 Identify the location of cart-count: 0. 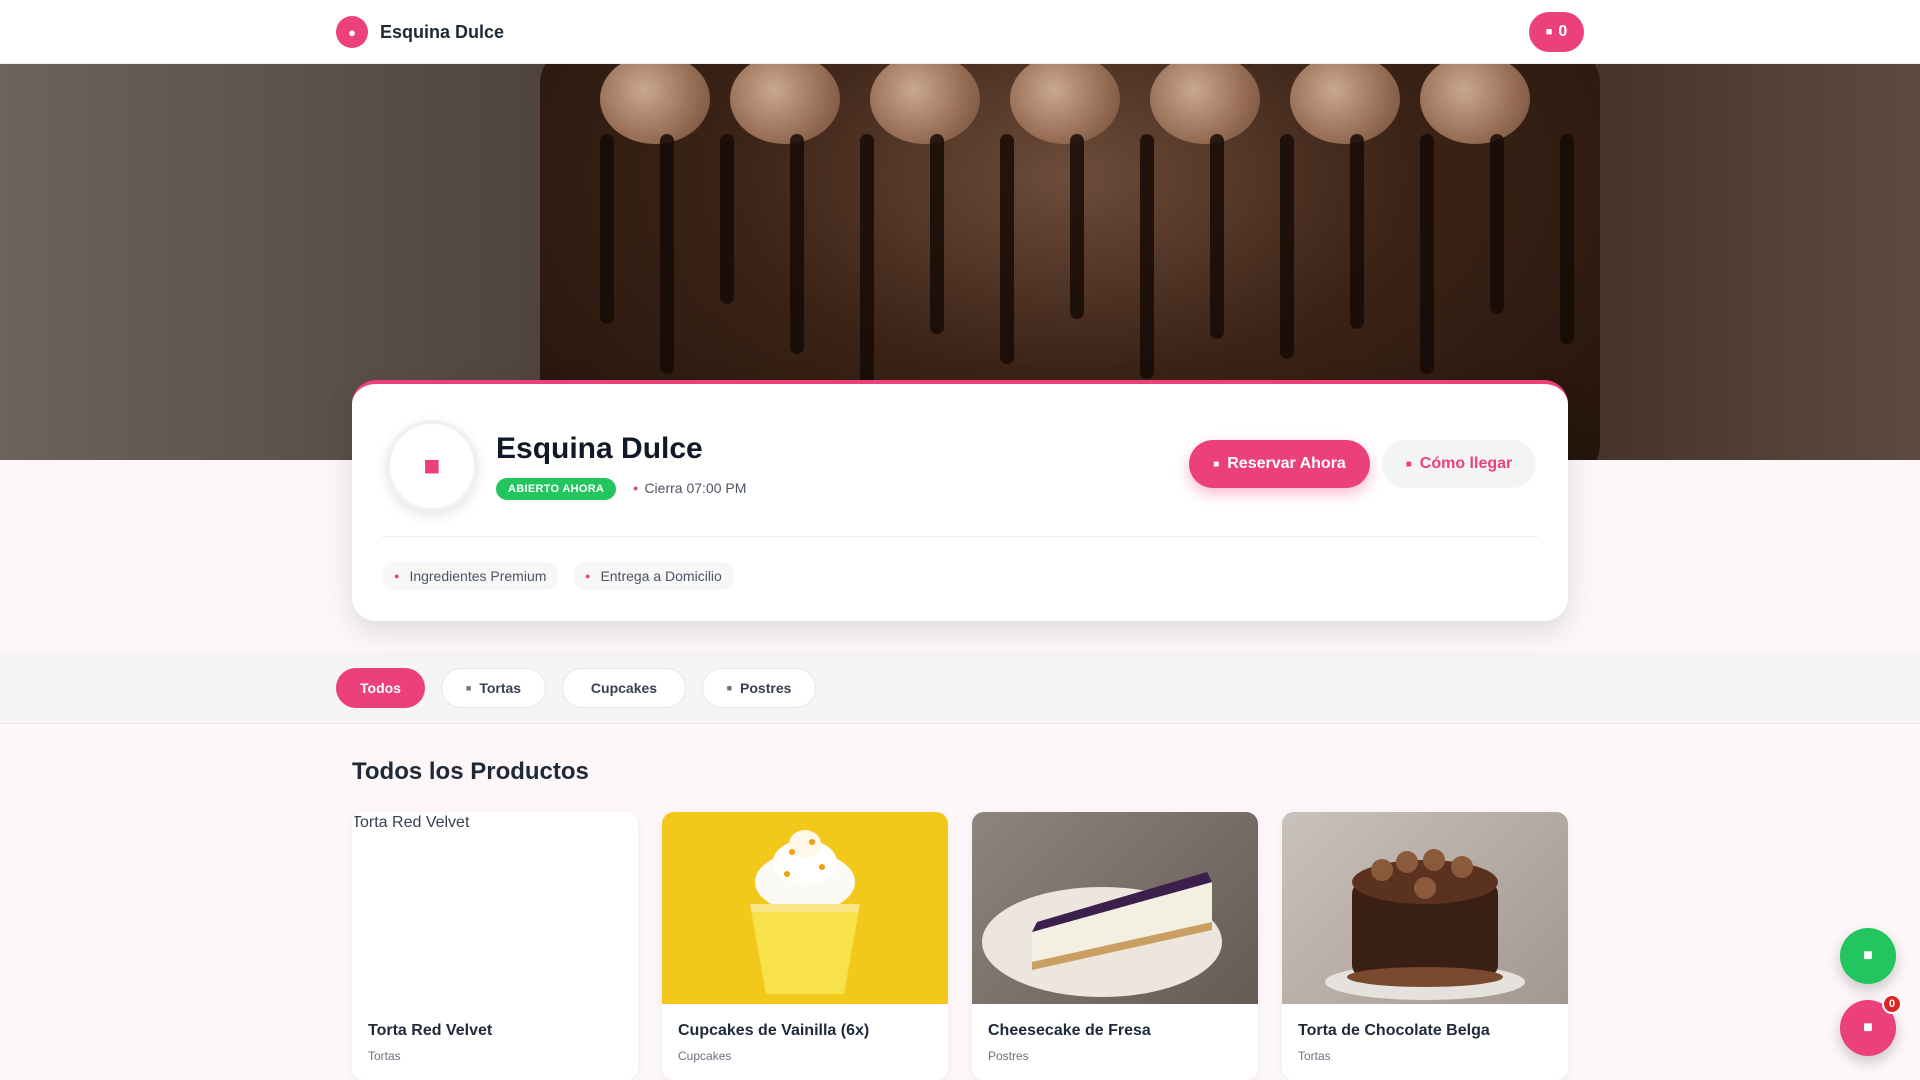
(1563, 31).